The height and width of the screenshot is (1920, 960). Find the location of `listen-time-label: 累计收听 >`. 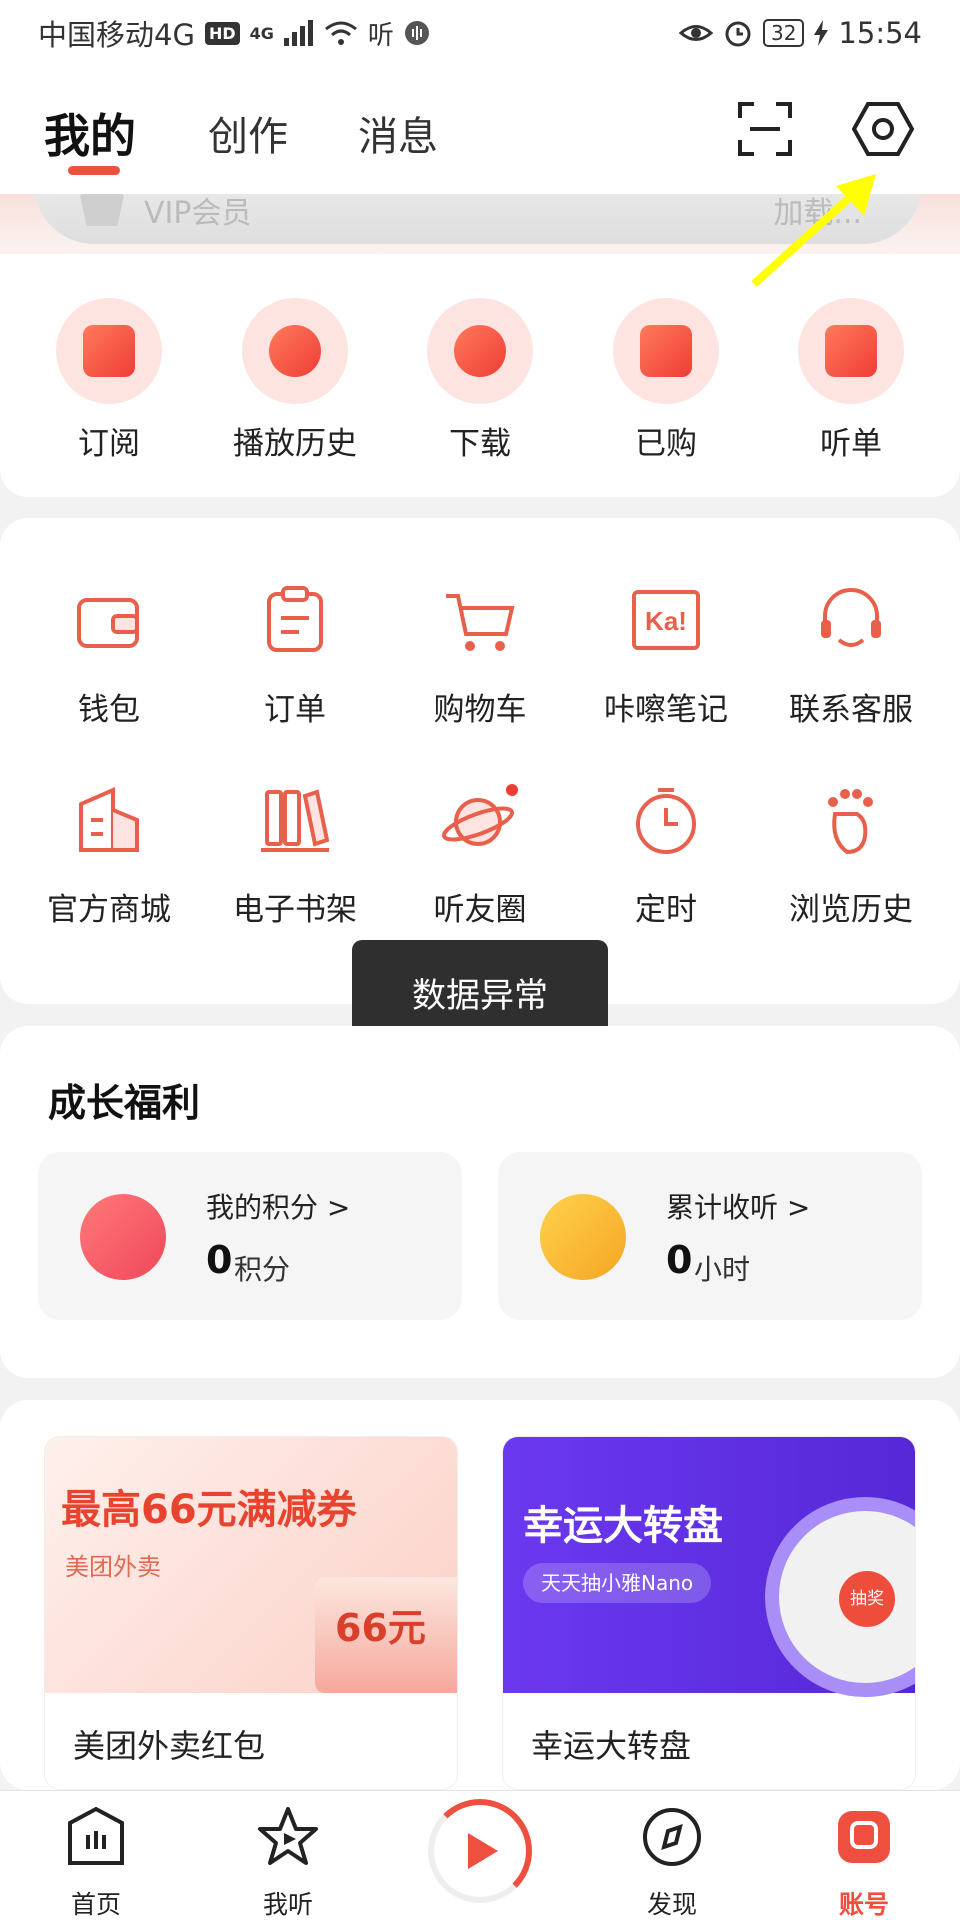

listen-time-label: 累计收听 > is located at coordinates (738, 1207).